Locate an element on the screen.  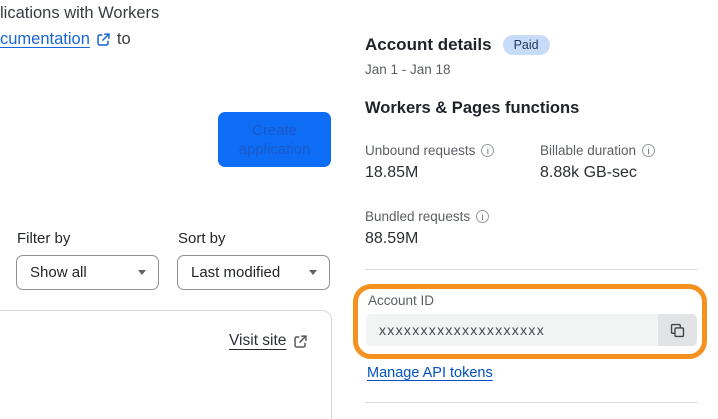
sort-by-label: Sort by is located at coordinates (202, 238).